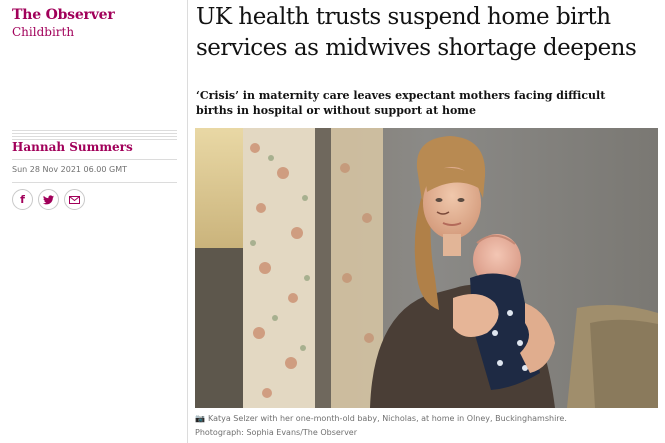 The height and width of the screenshot is (443, 665). What do you see at coordinates (200, 418) in the screenshot?
I see `camera-icon: 📷` at bounding box center [200, 418].